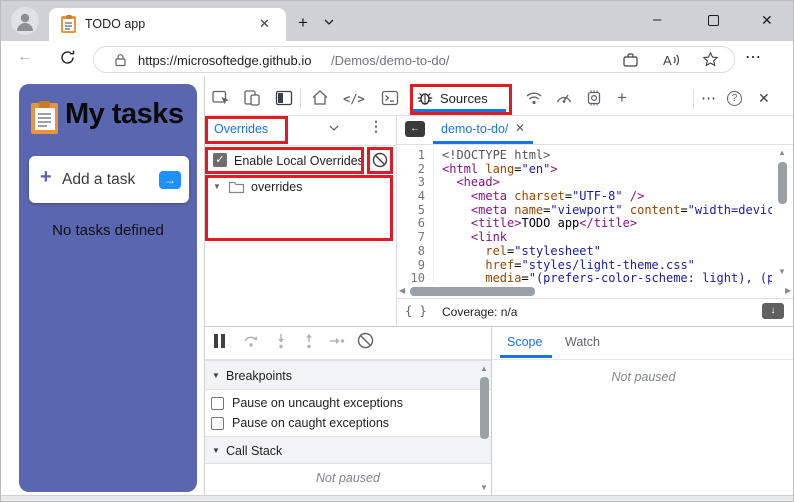 The width and height of the screenshot is (794, 502). I want to click on minimize-icon: –, so click(657, 19).